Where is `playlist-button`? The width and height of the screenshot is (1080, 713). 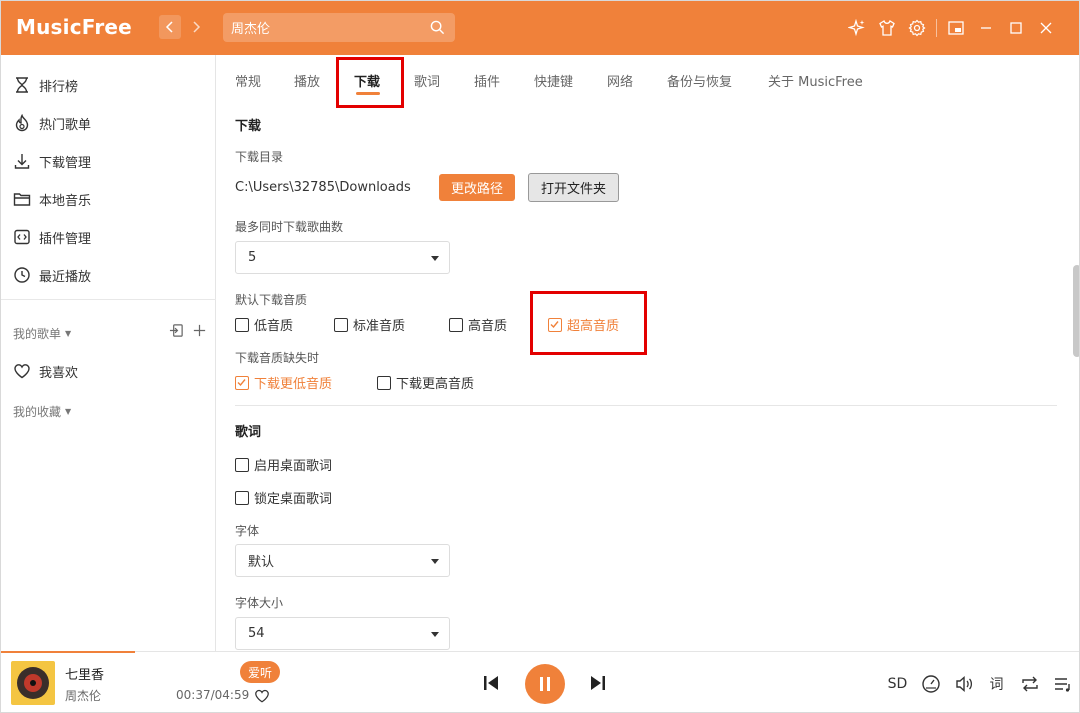
playlist-button is located at coordinates (1062, 684).